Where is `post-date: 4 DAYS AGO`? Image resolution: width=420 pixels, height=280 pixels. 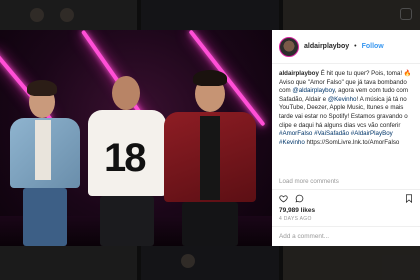
post-date: 4 DAYS AGO is located at coordinates (346, 220).